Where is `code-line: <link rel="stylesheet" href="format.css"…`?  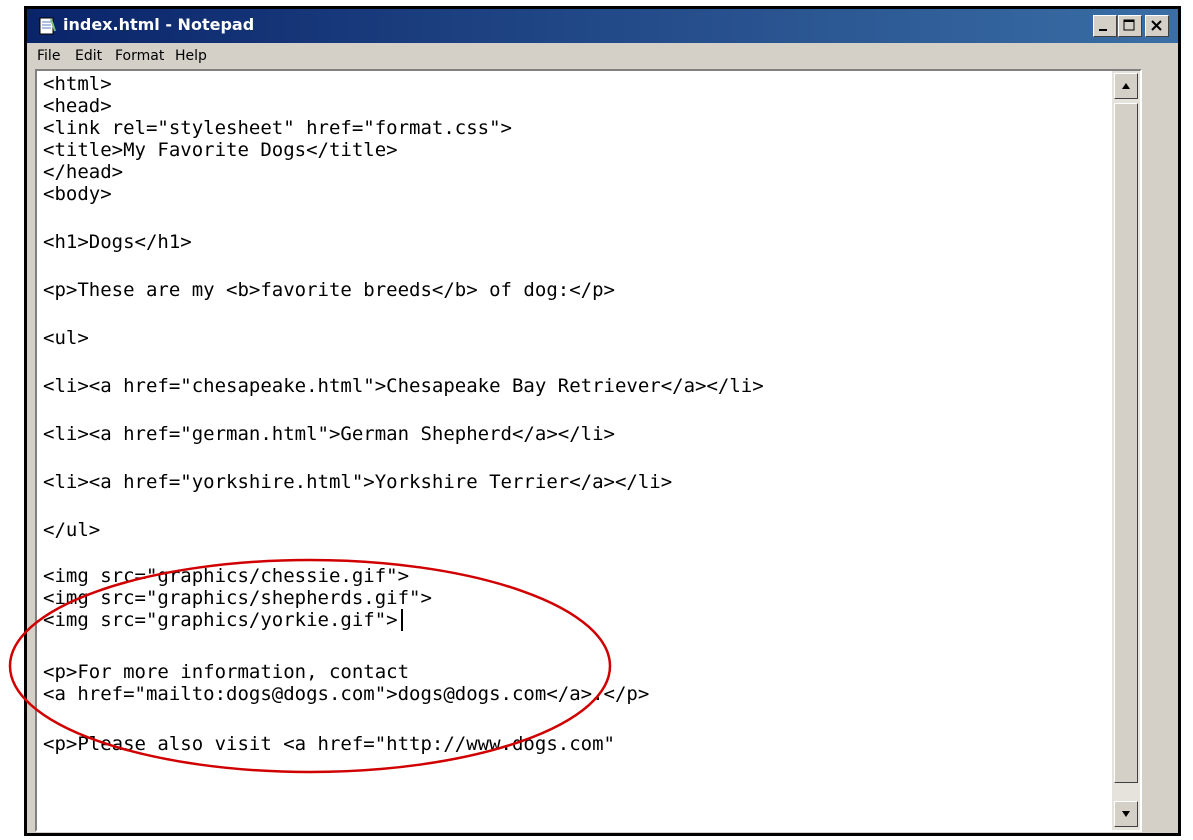 code-line: <link rel="stylesheet" href="format.css"… is located at coordinates (277, 128).